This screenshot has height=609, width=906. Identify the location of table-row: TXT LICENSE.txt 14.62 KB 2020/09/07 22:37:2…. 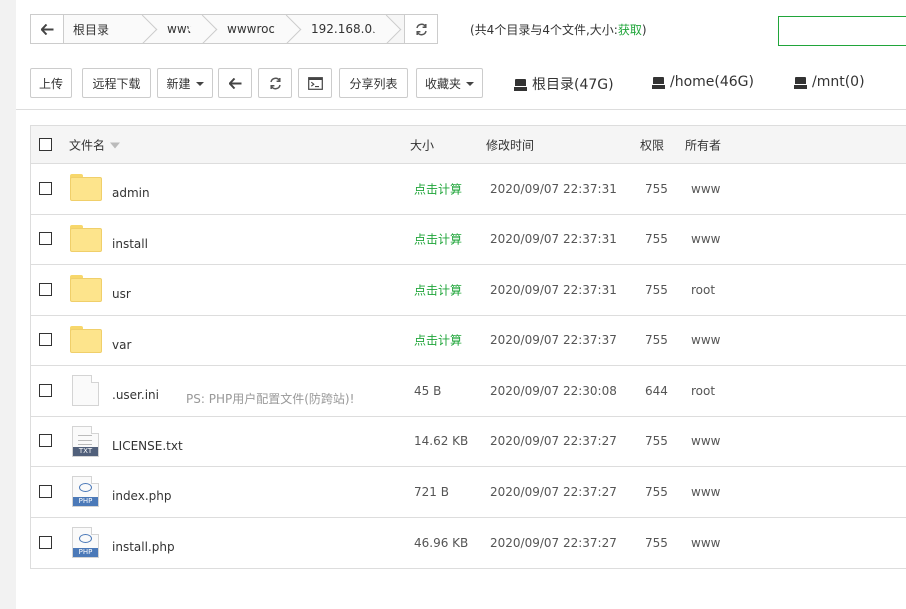
(468, 441).